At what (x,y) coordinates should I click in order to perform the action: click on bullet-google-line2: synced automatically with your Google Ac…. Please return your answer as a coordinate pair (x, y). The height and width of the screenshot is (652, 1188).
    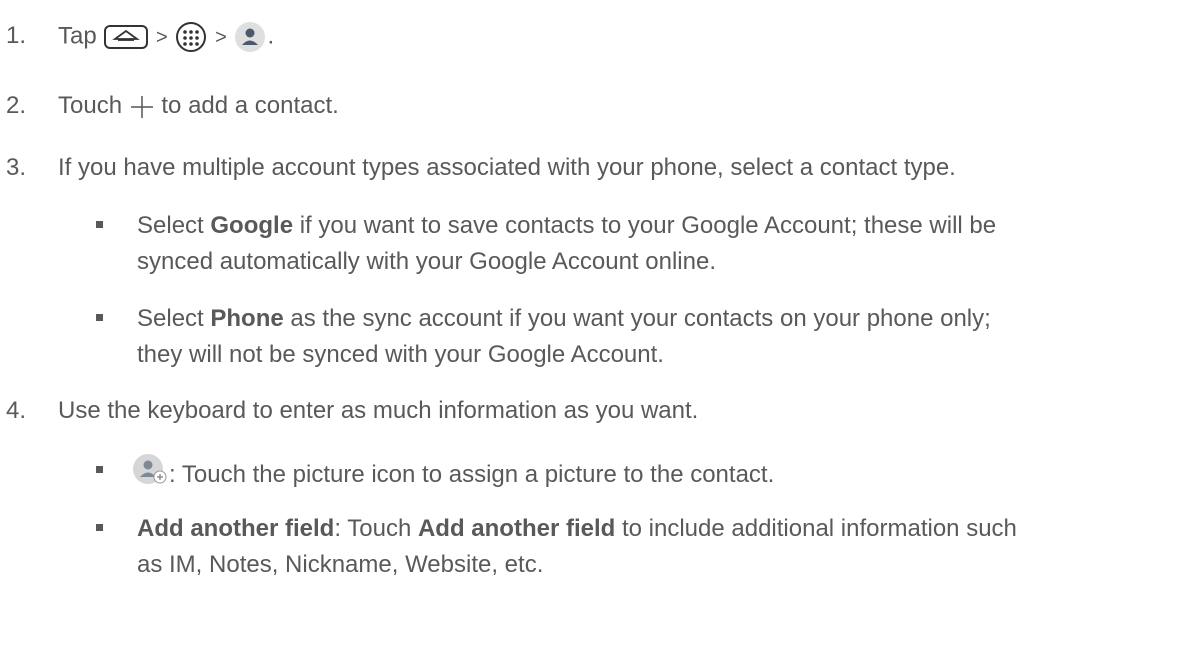
    Looking at the image, I should click on (426, 261).